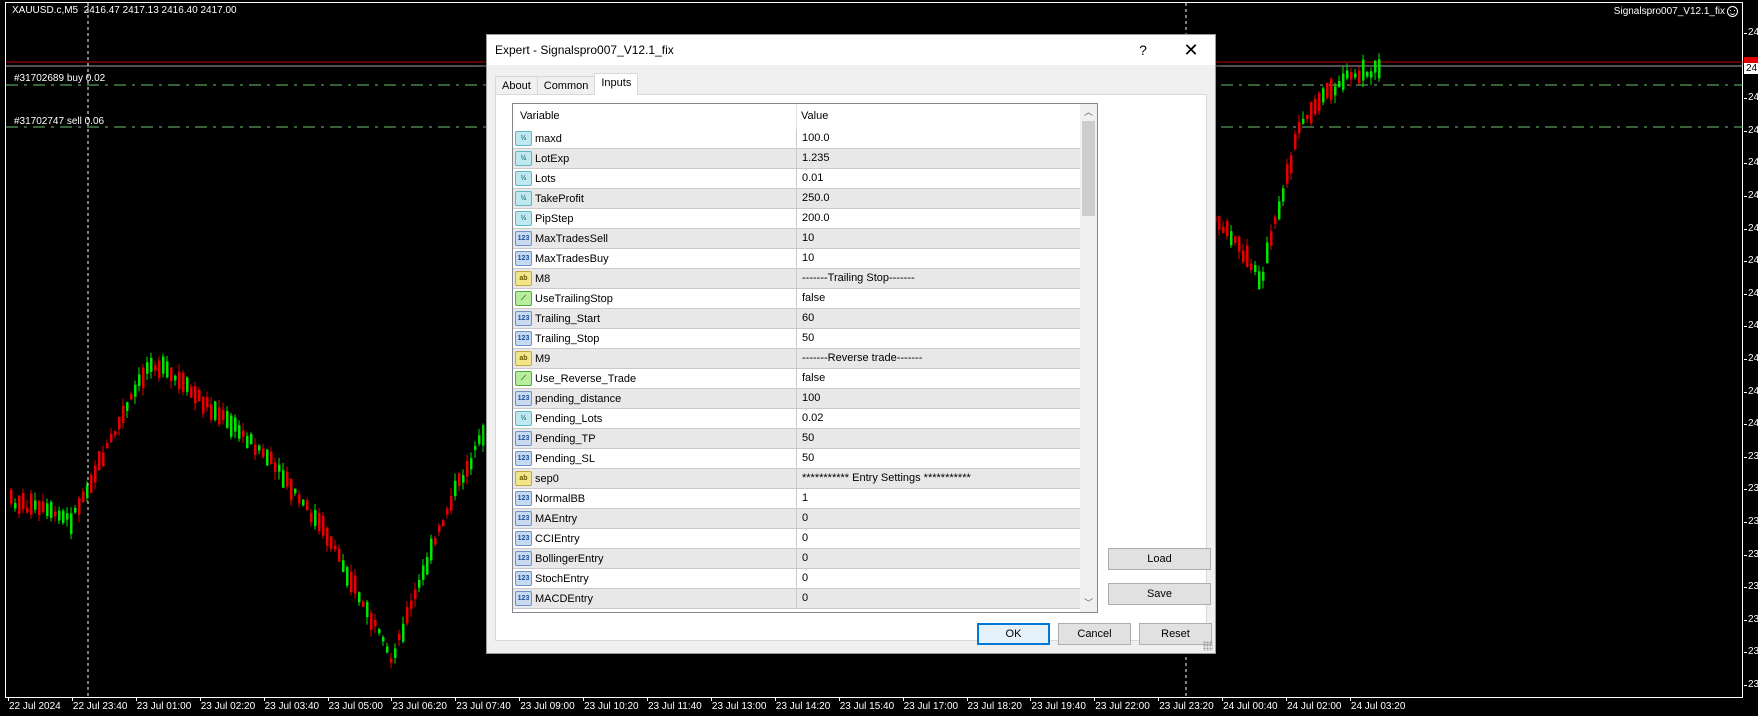  I want to click on grid-scrollbar: ︿ ﹀, so click(1088, 358).